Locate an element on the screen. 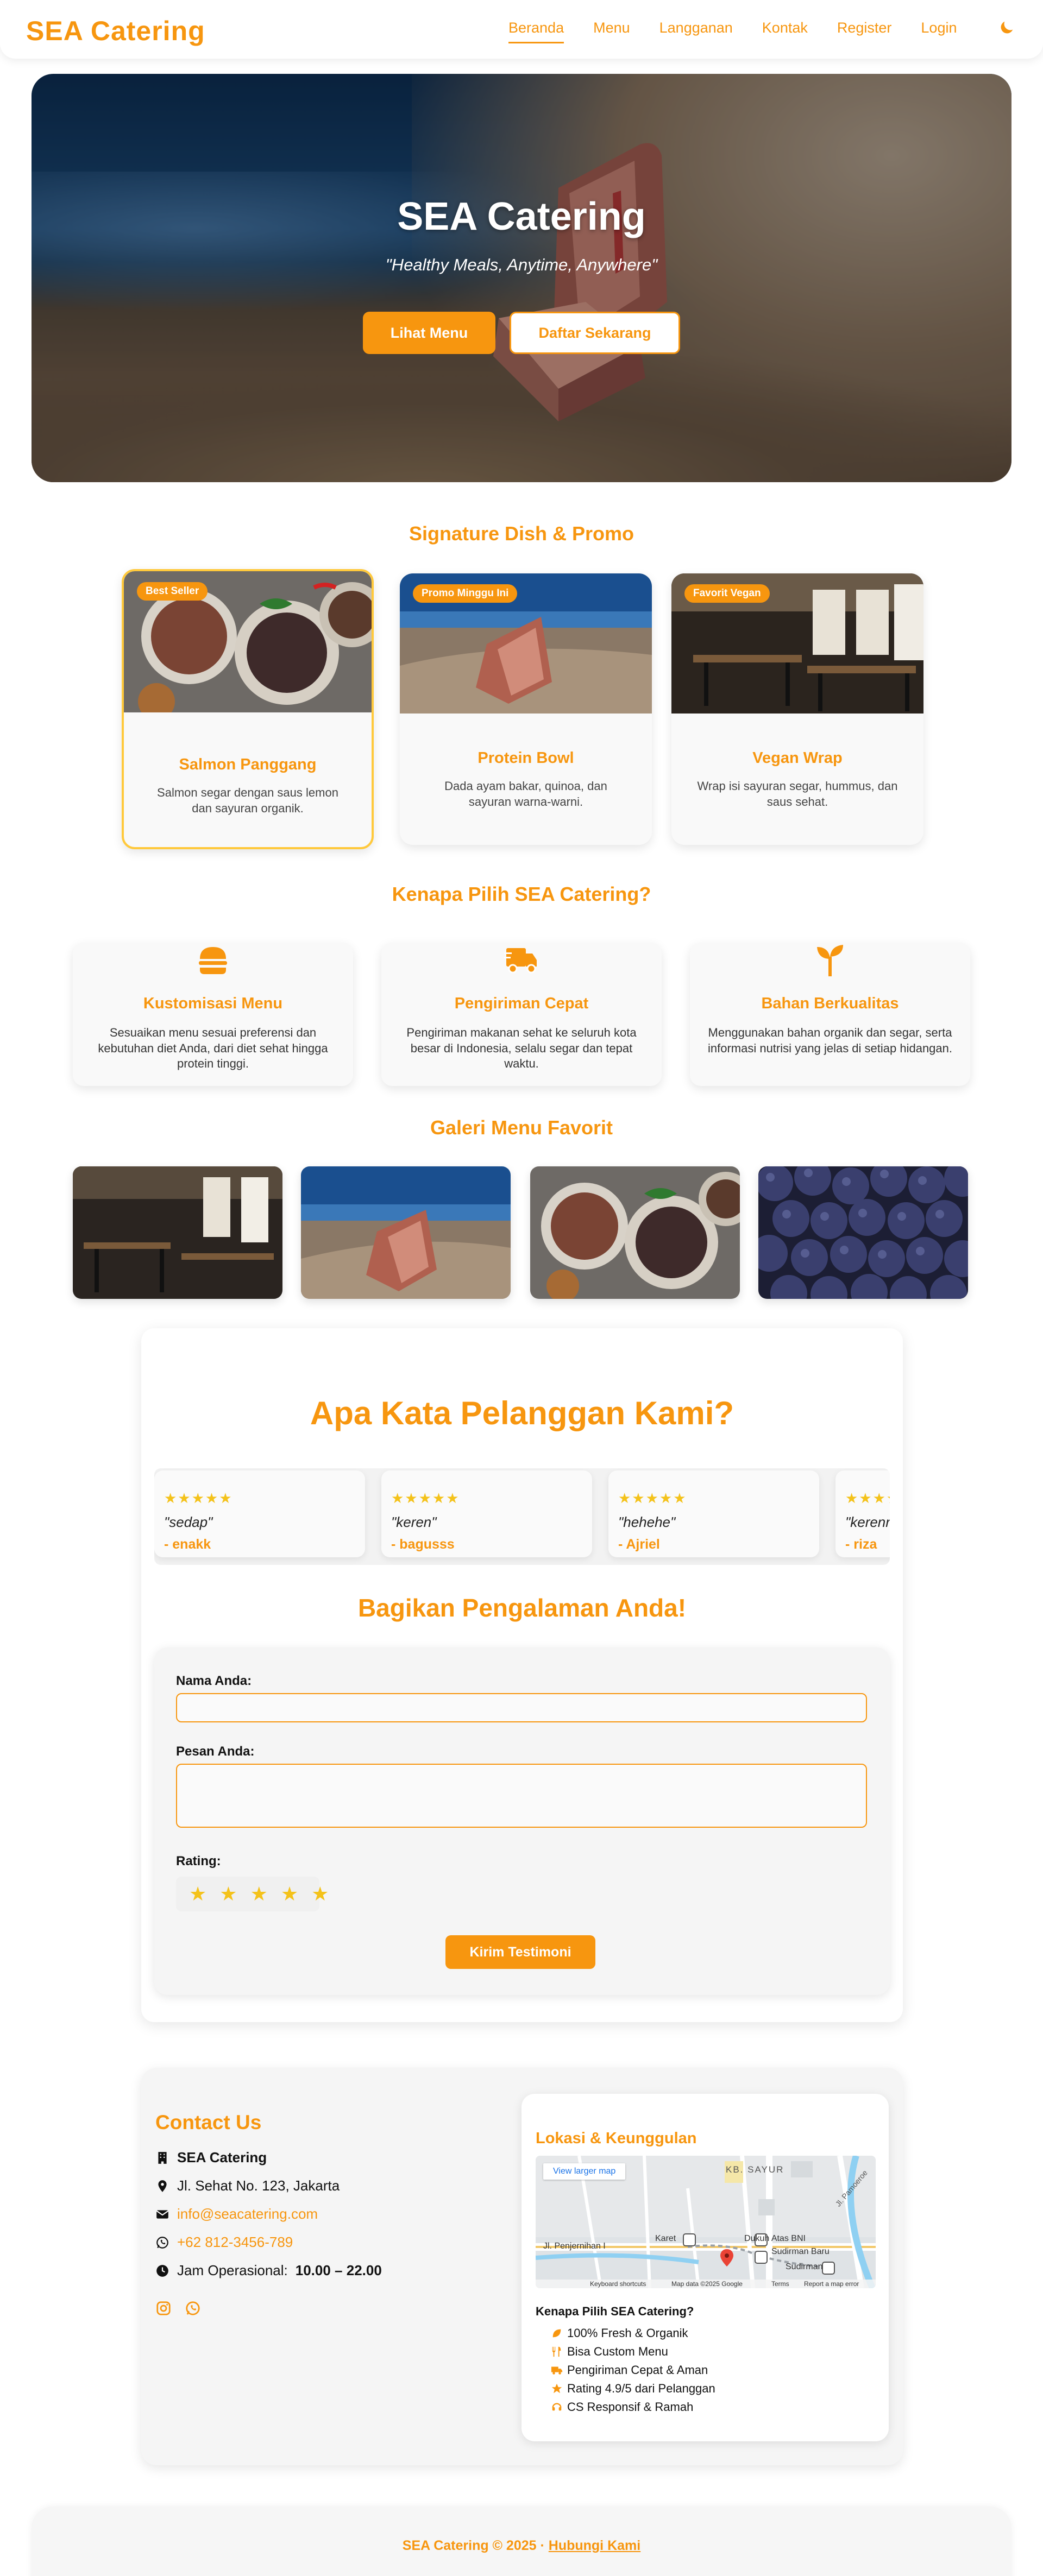  register-now-button: Daftar Sekarang is located at coordinates (595, 333).